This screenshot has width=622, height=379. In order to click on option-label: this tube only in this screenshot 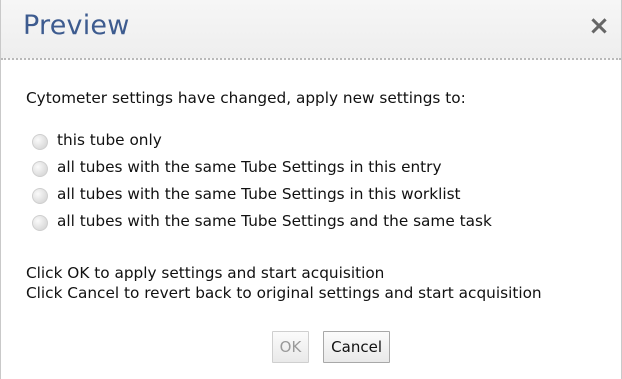, I will do `click(109, 140)`.